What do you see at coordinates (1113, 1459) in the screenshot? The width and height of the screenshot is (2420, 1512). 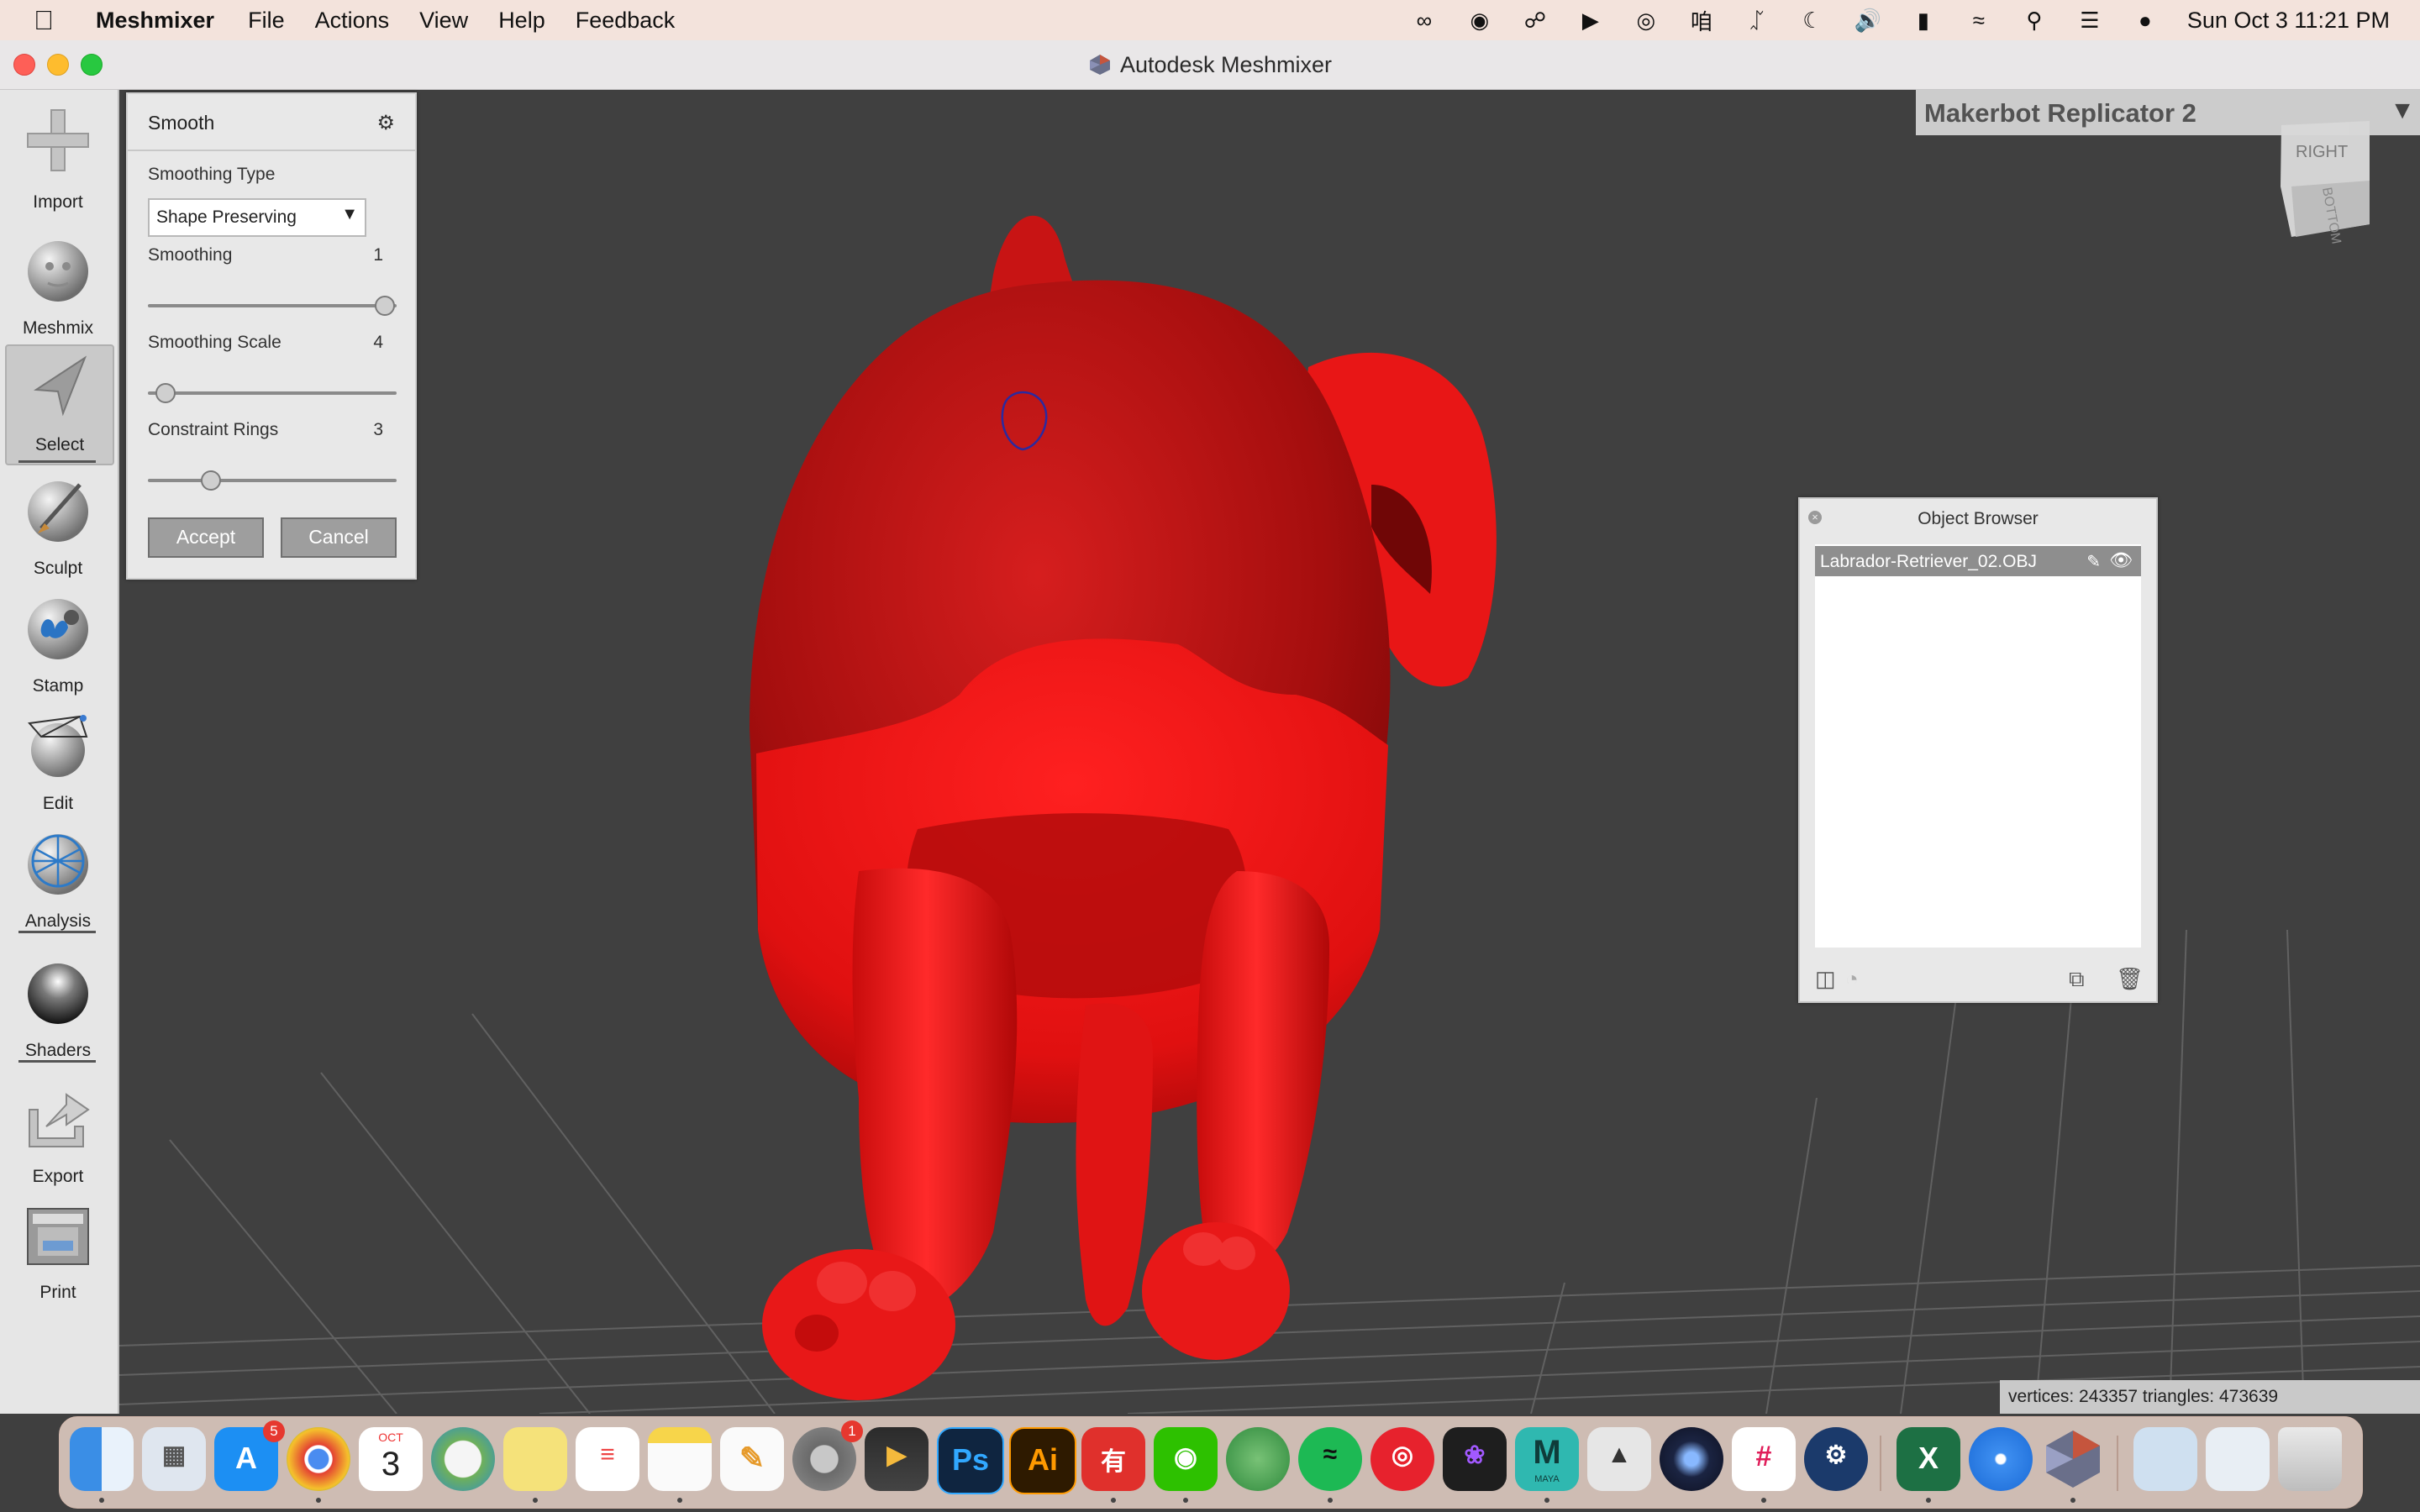 I see `dock-youdao-icon: 有` at bounding box center [1113, 1459].